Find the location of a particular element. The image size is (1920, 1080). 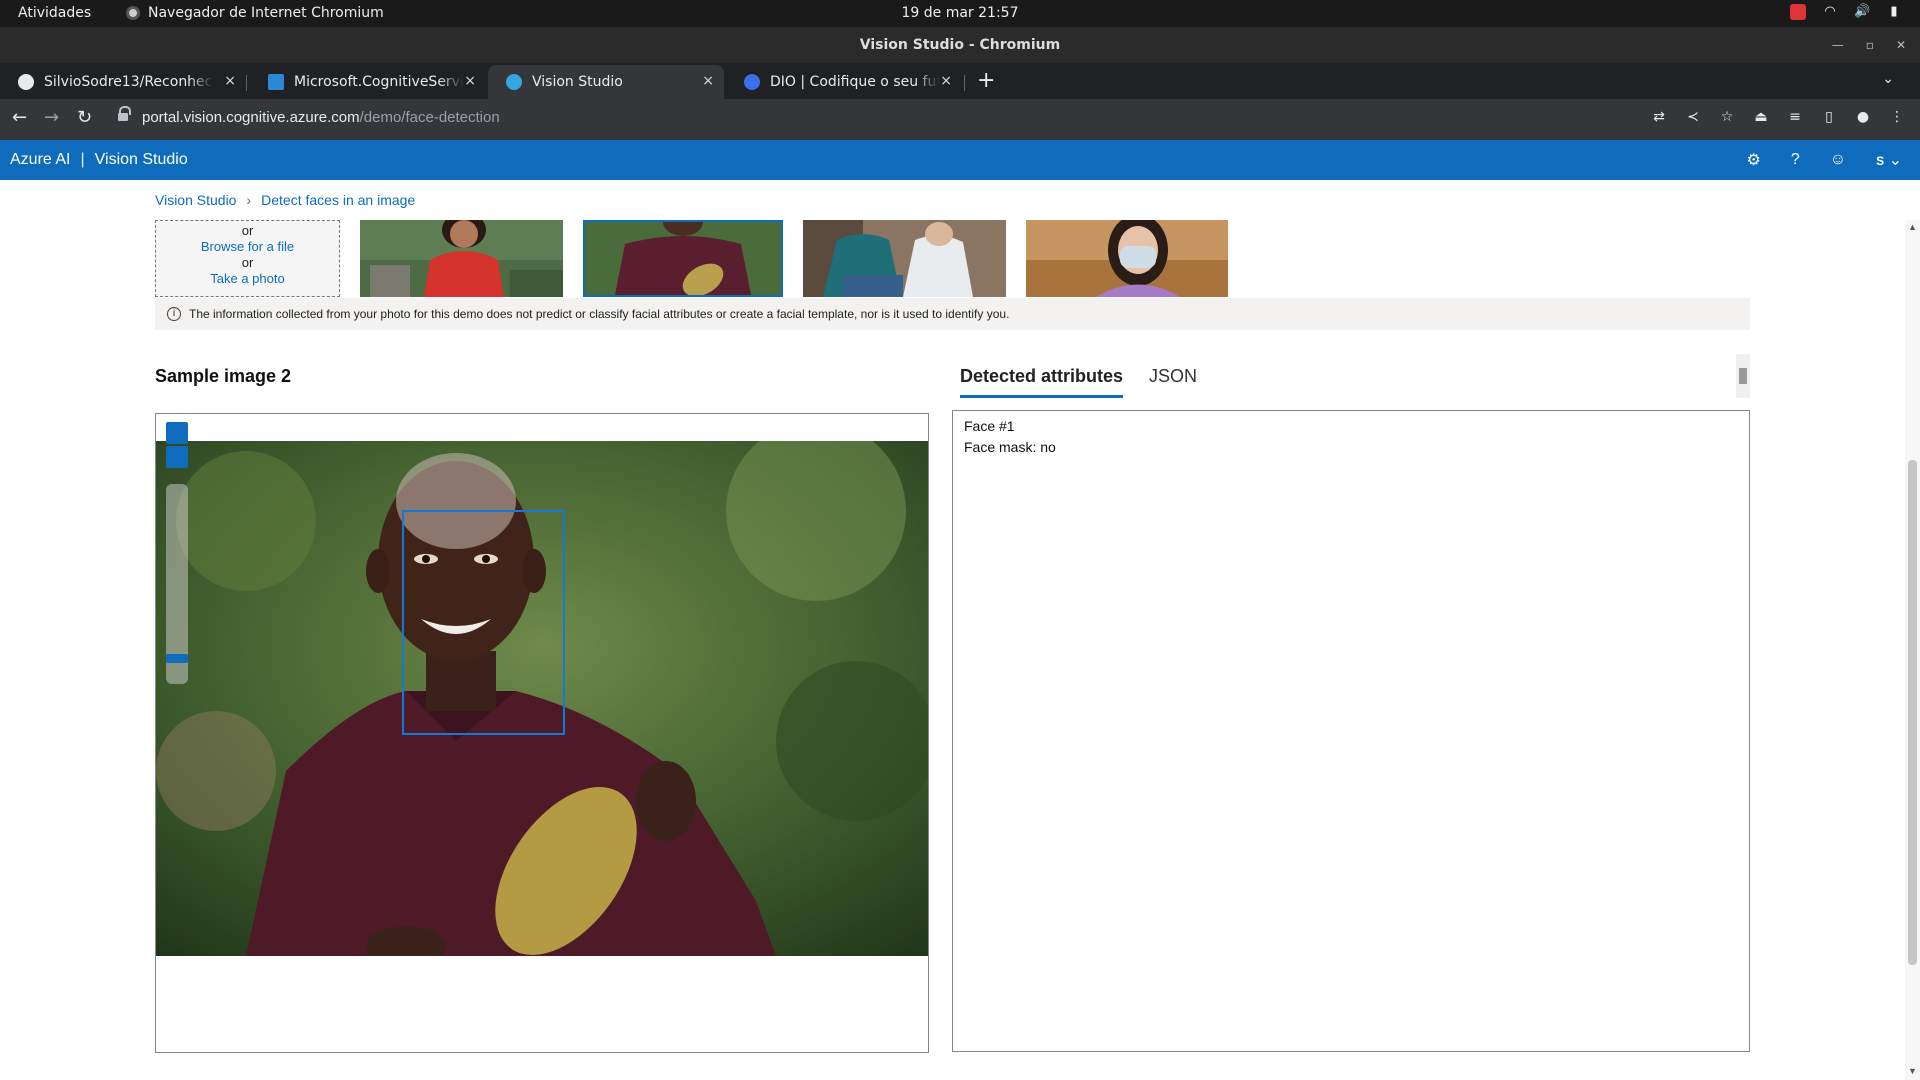

wifi-icon: ◠ is located at coordinates (1830, 11).